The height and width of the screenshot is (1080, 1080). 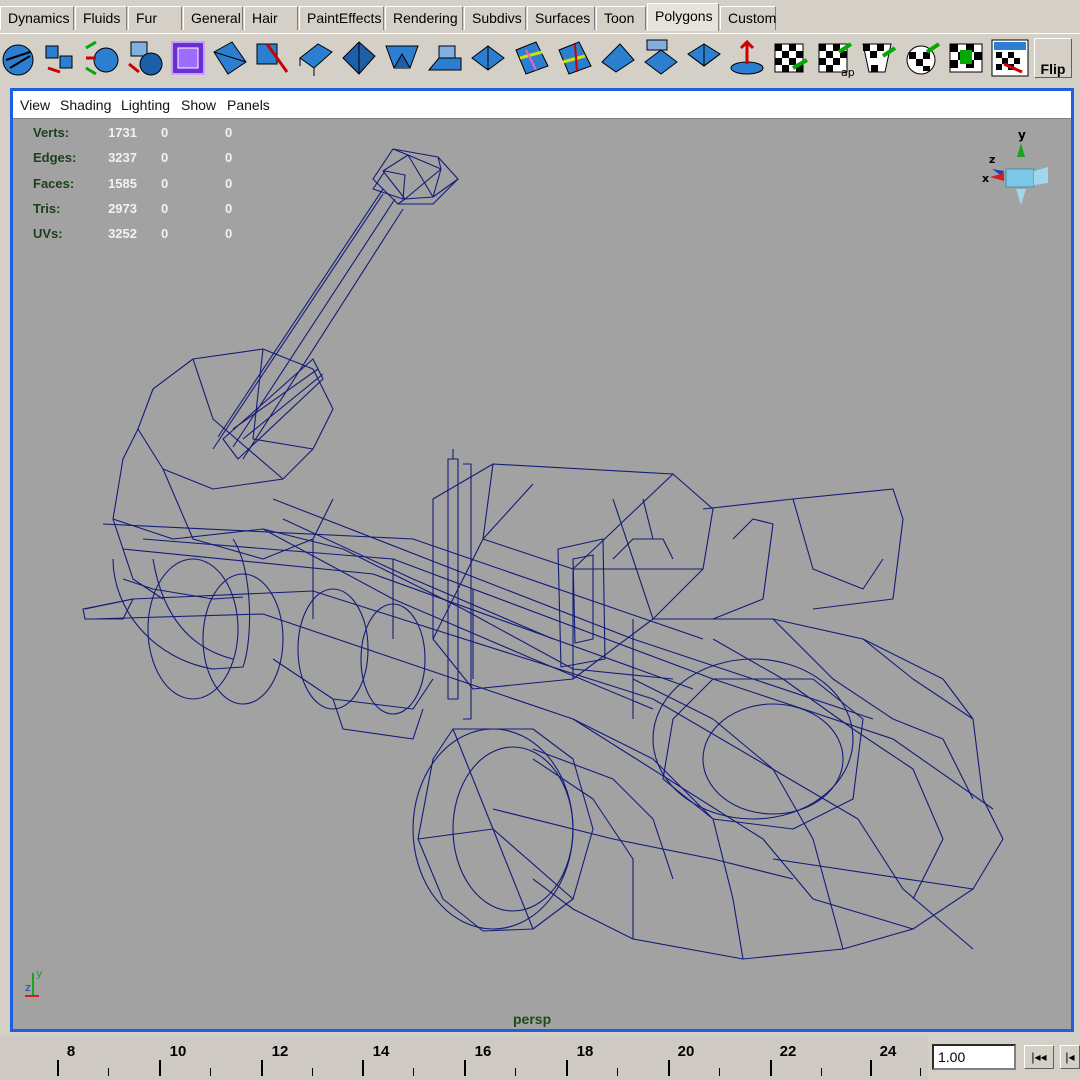 What do you see at coordinates (748, 18) in the screenshot?
I see `tab-custom: Custom` at bounding box center [748, 18].